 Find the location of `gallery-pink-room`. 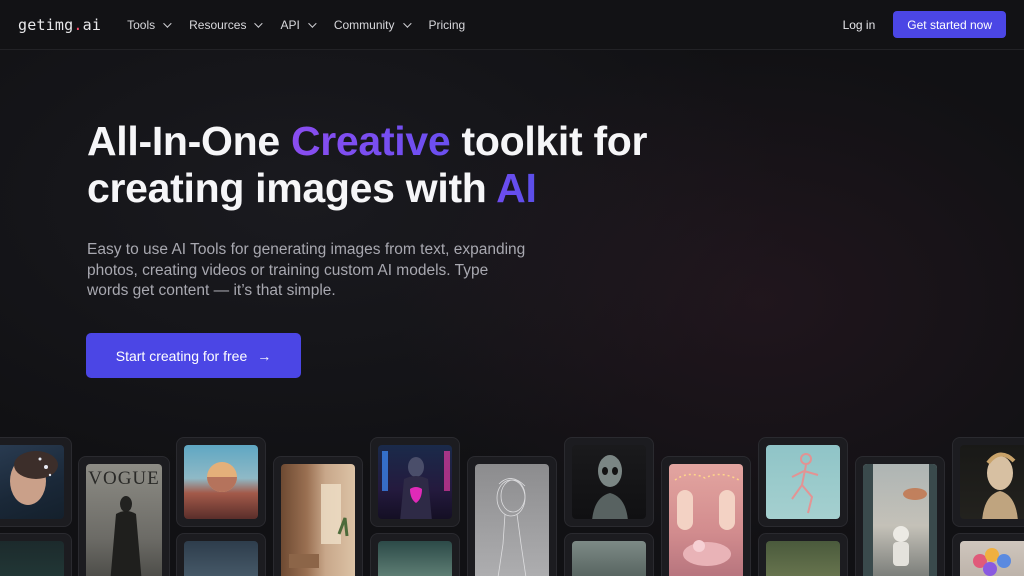

gallery-pink-room is located at coordinates (706, 520).